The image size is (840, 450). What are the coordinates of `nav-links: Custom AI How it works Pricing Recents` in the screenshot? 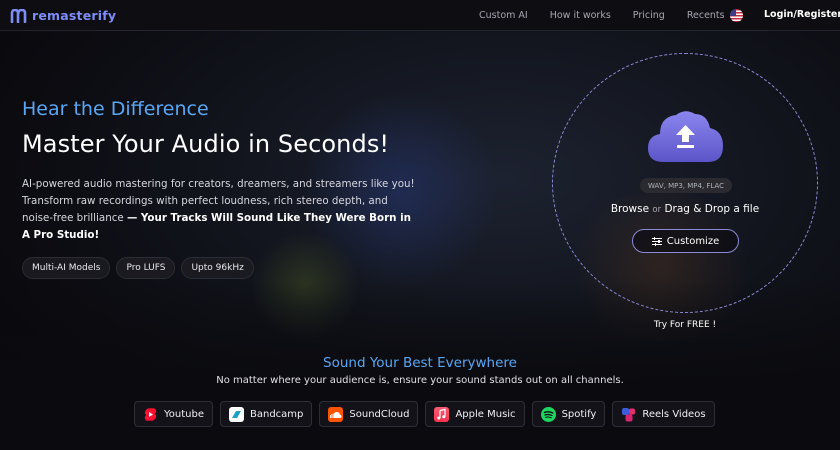 It's located at (613, 15).